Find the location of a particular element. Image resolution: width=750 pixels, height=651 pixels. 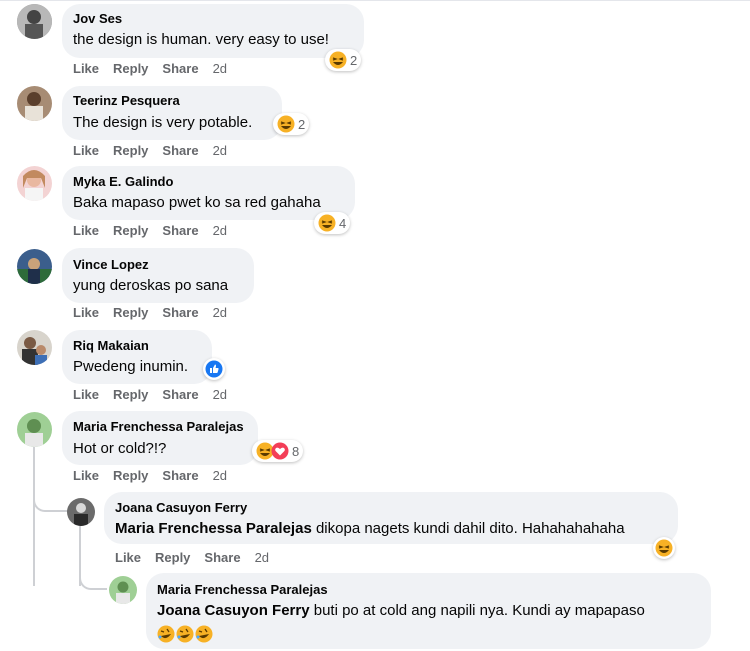

reaction-badge: 4 is located at coordinates (332, 223).